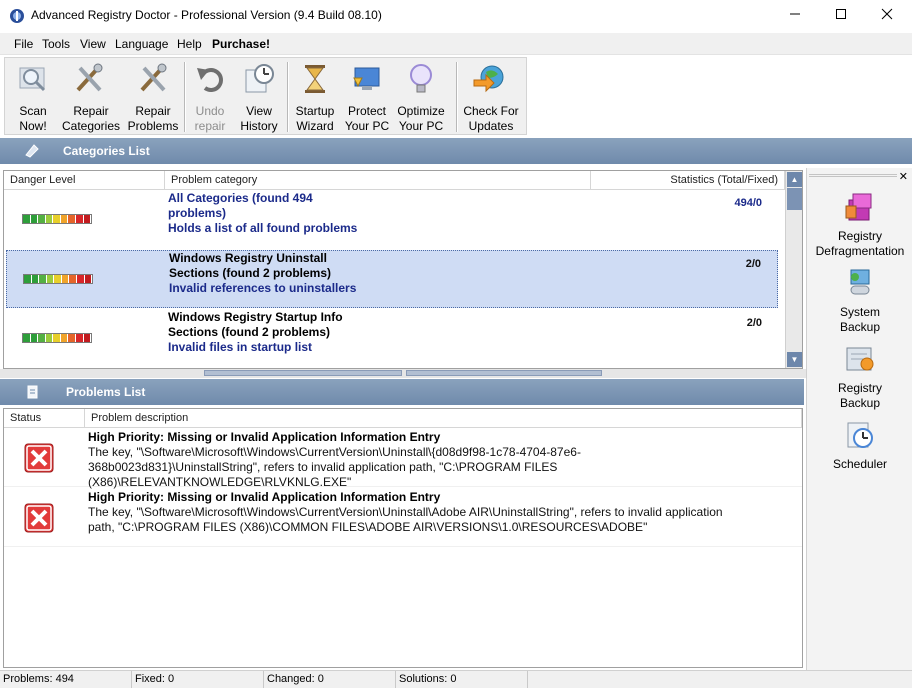 Image resolution: width=912 pixels, height=688 pixels. What do you see at coordinates (793, 269) in the screenshot?
I see `categories-scrollbar: ▲ ▼` at bounding box center [793, 269].